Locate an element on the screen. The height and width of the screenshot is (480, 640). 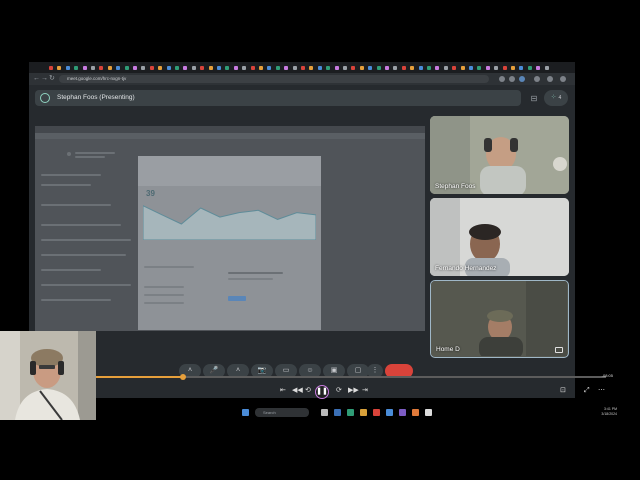
subtitles-icon: ⊡ is located at coordinates (563, 391).